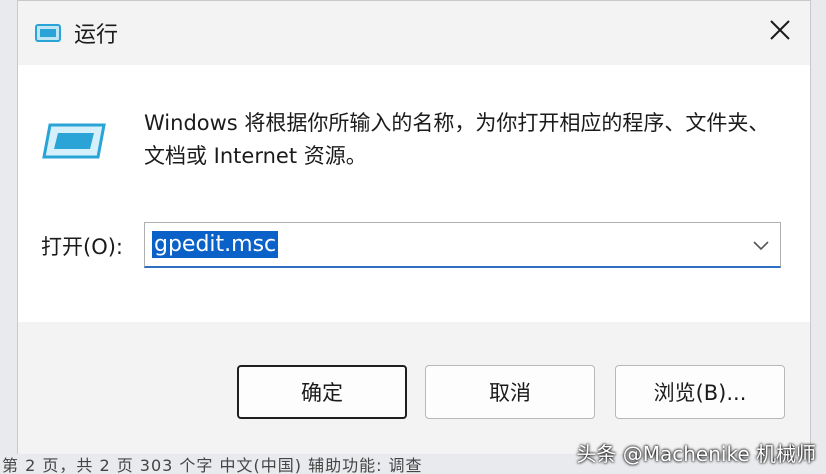  What do you see at coordinates (96, 35) in the screenshot?
I see `window-title: 运行` at bounding box center [96, 35].